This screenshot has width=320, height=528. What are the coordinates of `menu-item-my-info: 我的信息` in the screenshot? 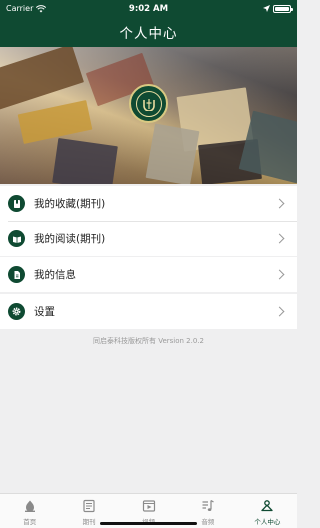 It's located at (148, 274).